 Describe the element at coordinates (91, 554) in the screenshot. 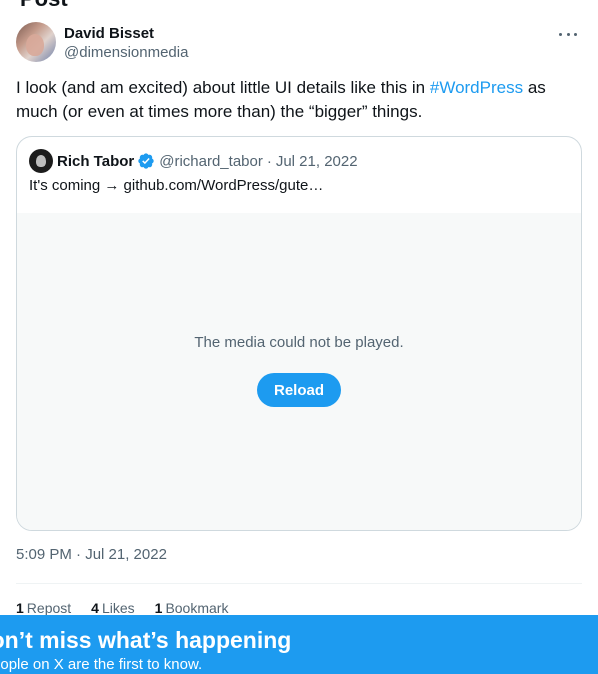

I see `post-timestamp: 5:09 PM · Jul 21, 2022` at that location.